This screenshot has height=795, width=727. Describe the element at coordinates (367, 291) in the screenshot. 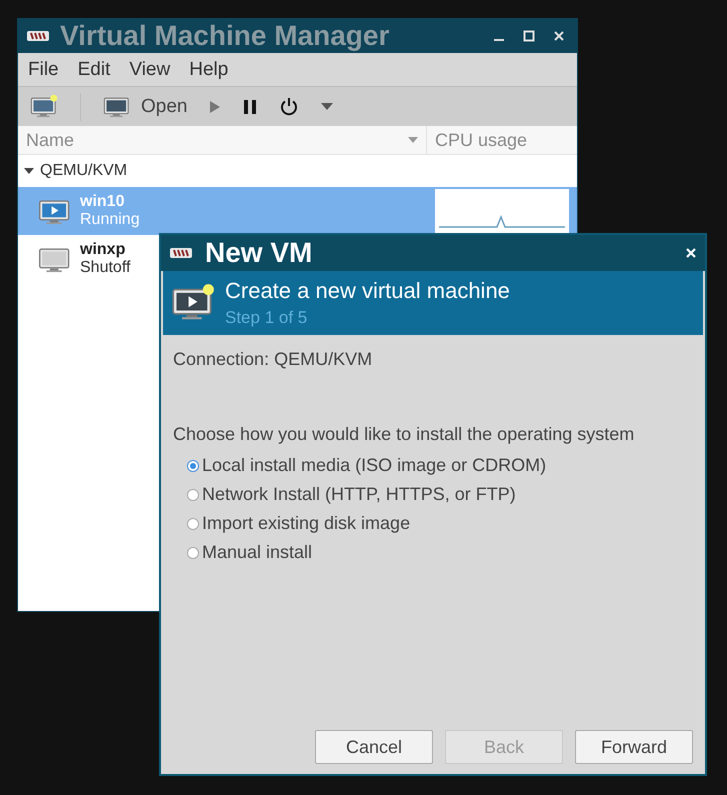

I see `header-title: Create a new virtual machine` at that location.